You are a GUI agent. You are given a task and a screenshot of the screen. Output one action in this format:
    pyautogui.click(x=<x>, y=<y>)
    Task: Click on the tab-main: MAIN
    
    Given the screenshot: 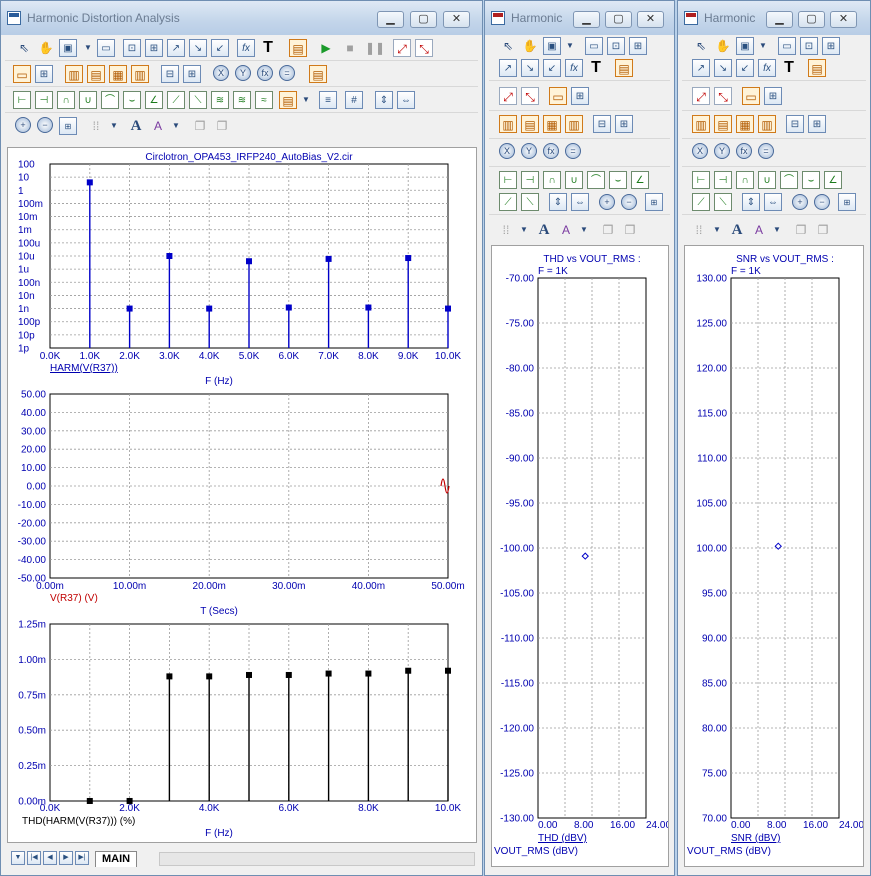 What is the action you would take?
    pyautogui.click(x=116, y=859)
    